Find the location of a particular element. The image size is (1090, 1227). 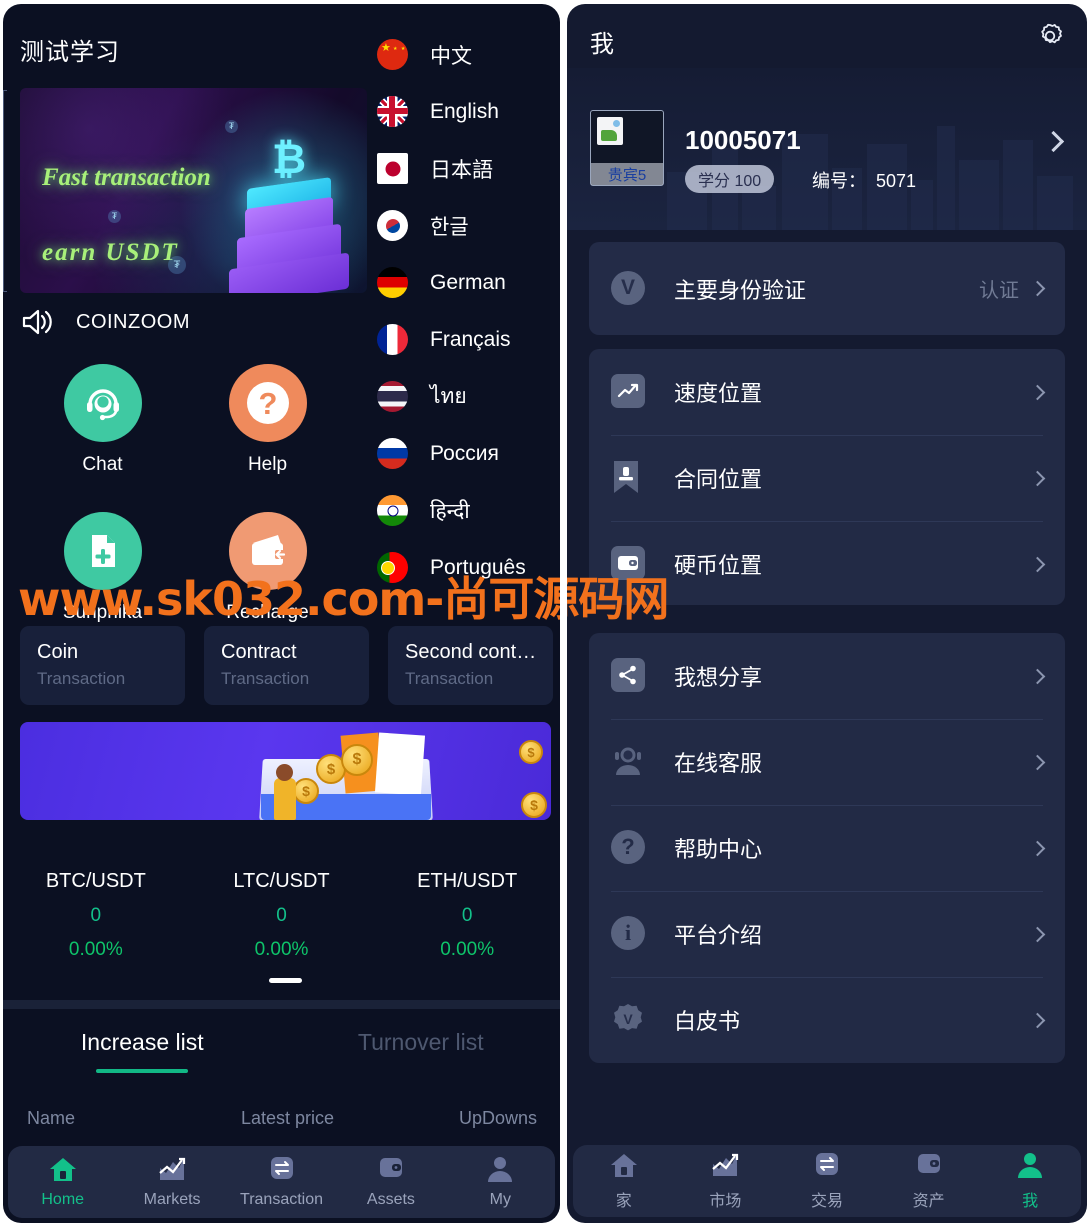

nav-label: 家 is located at coordinates (623, 1201).